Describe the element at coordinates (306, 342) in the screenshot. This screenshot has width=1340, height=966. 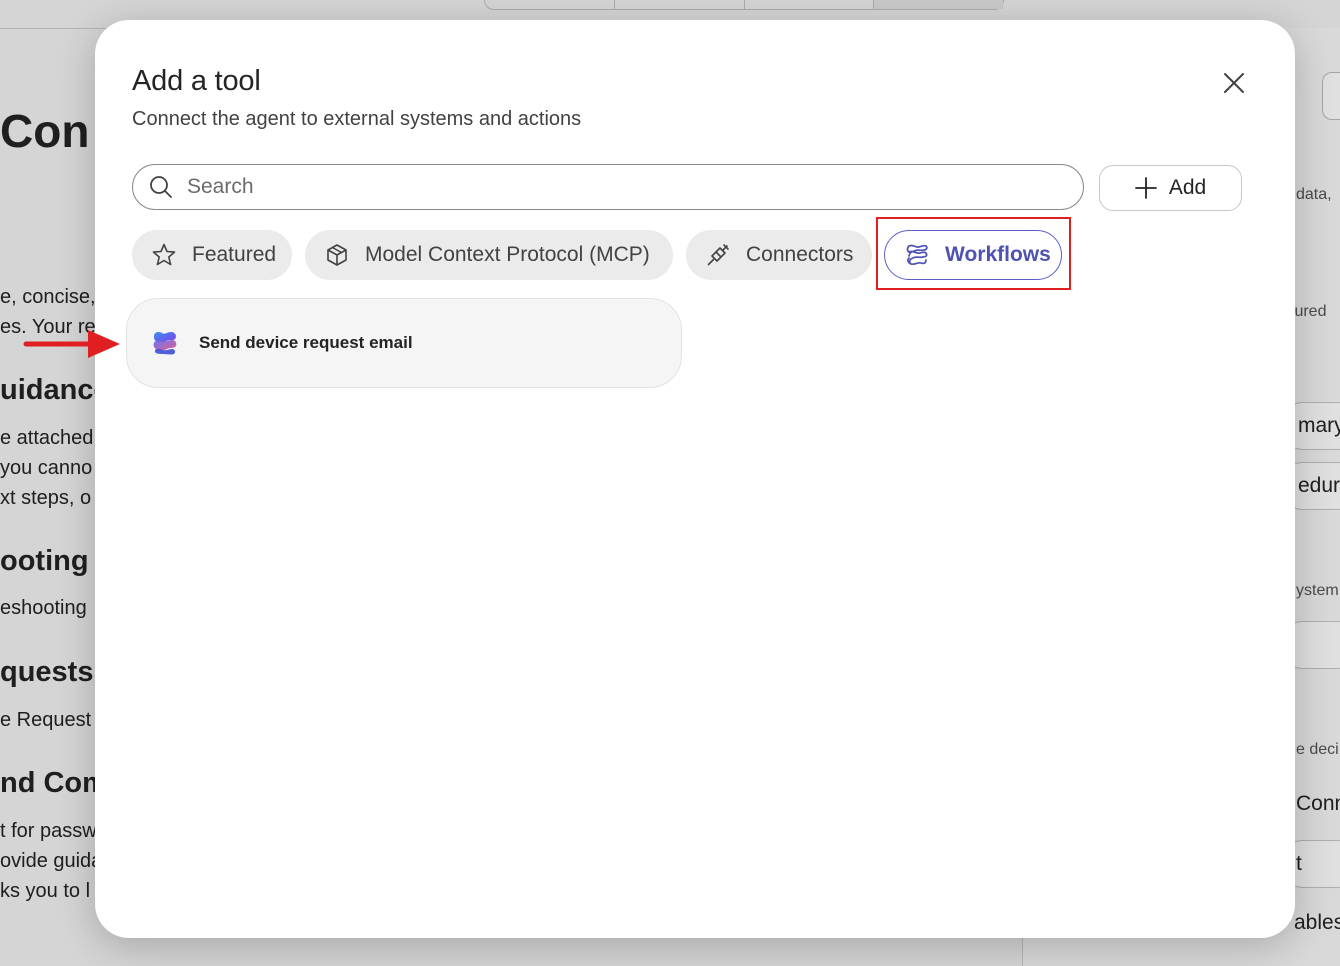
I see `tool-item-label: Send device request email` at that location.